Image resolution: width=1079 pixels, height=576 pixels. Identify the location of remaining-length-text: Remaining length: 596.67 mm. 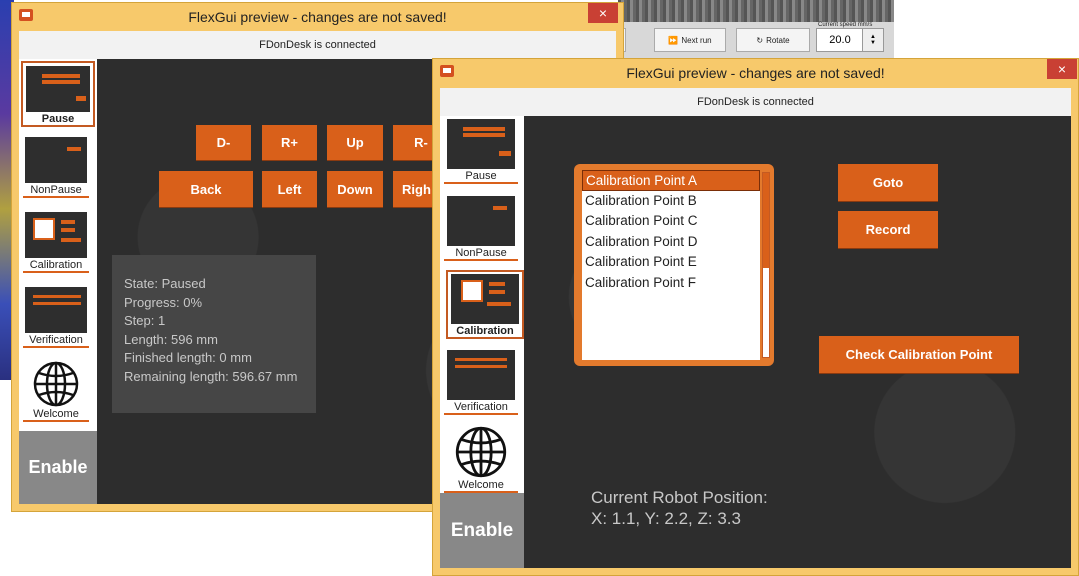
(211, 376).